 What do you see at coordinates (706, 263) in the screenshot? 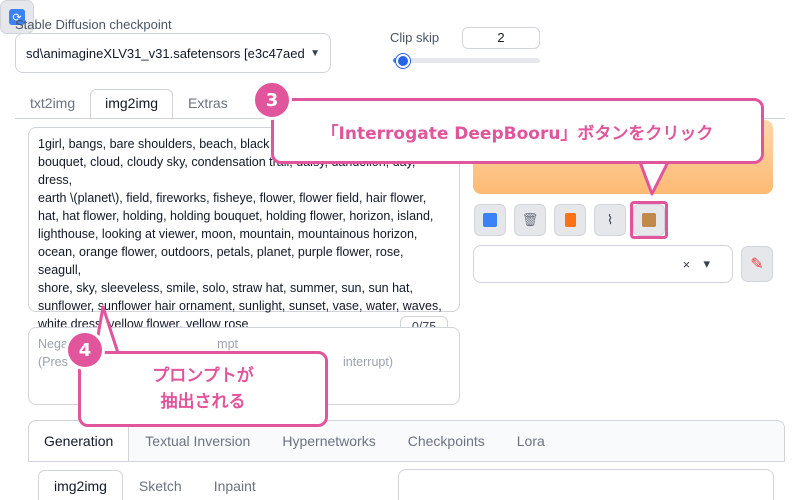
I see `caret-down-icon: ▾` at bounding box center [706, 263].